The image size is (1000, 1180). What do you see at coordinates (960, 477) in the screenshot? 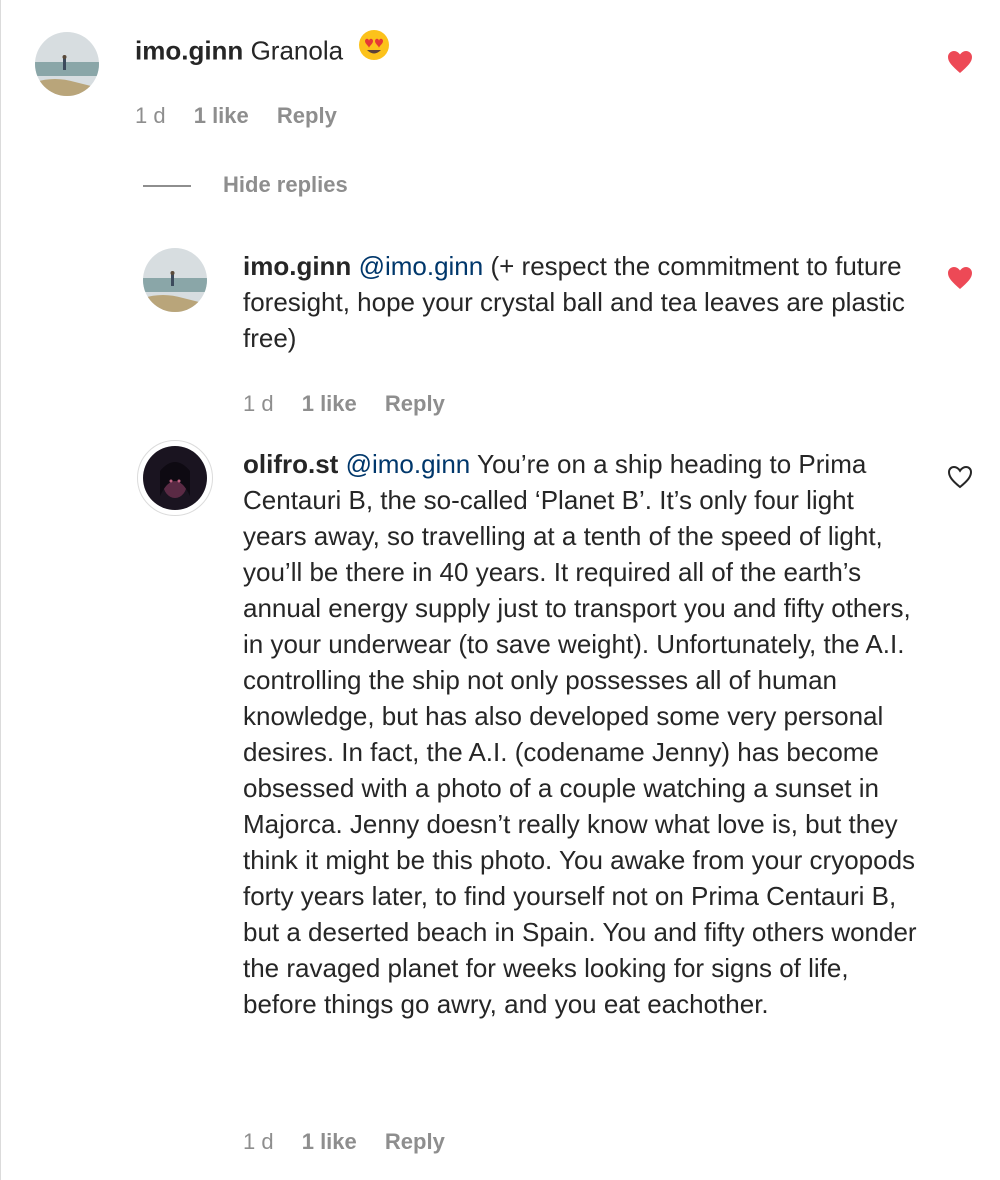
I see `heart-outline-icon` at bounding box center [960, 477].